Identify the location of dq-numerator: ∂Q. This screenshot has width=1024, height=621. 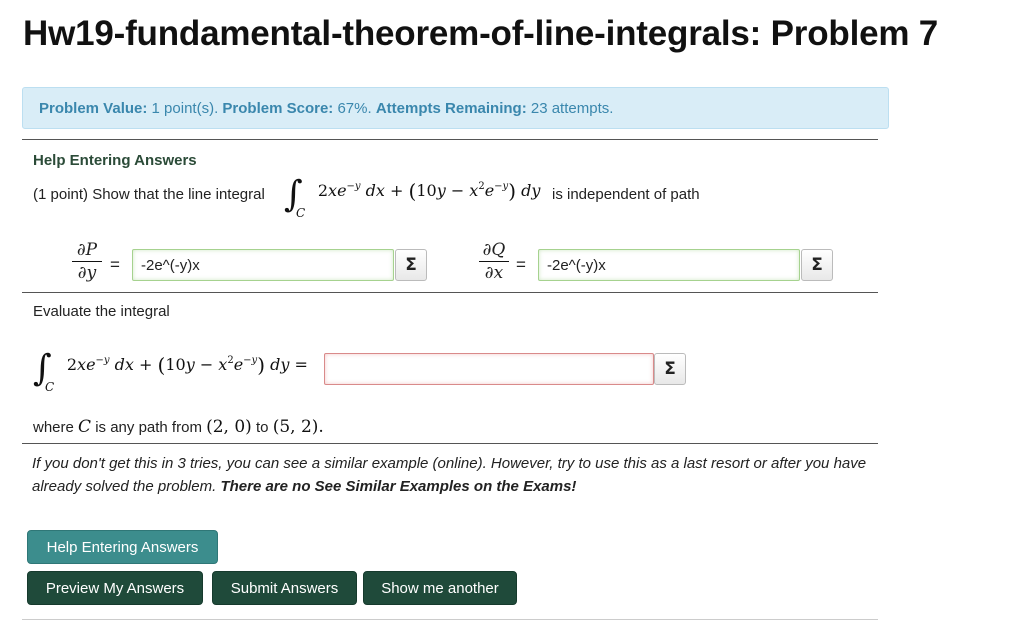
(494, 250).